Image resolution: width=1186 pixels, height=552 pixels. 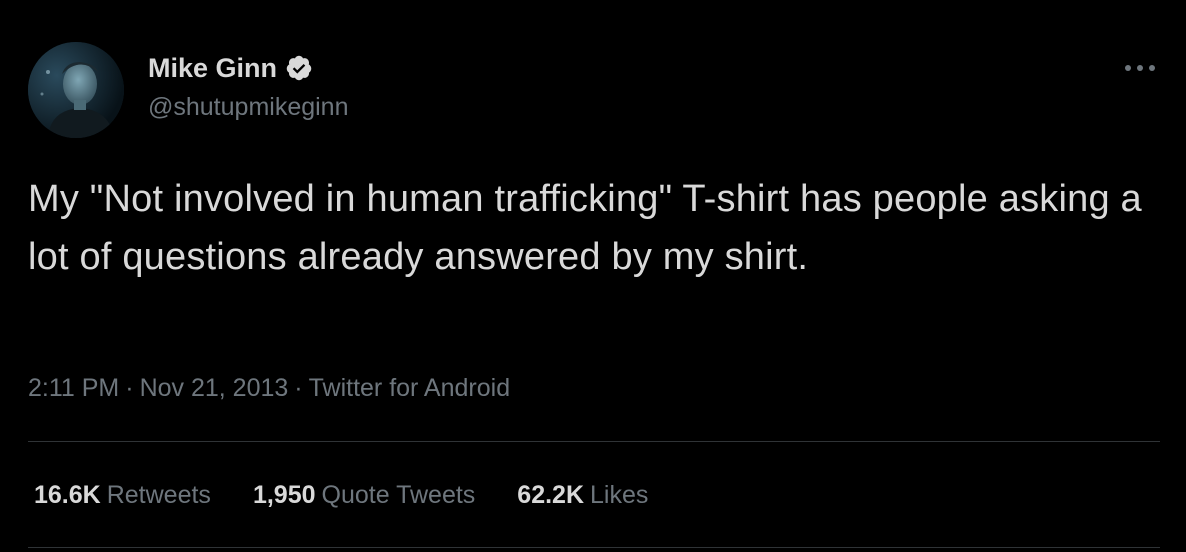 I want to click on verified-badge-icon, so click(x=299, y=68).